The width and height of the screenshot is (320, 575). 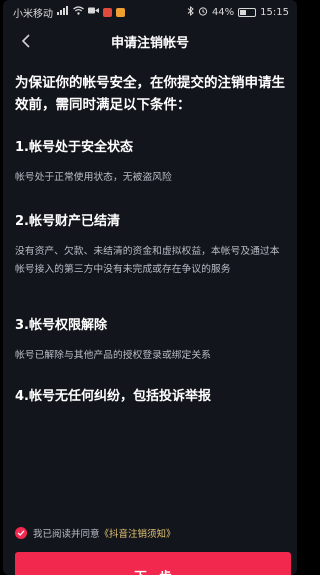 What do you see at coordinates (67, 221) in the screenshot?
I see `condition-title: 2.帐号财产已结清` at bounding box center [67, 221].